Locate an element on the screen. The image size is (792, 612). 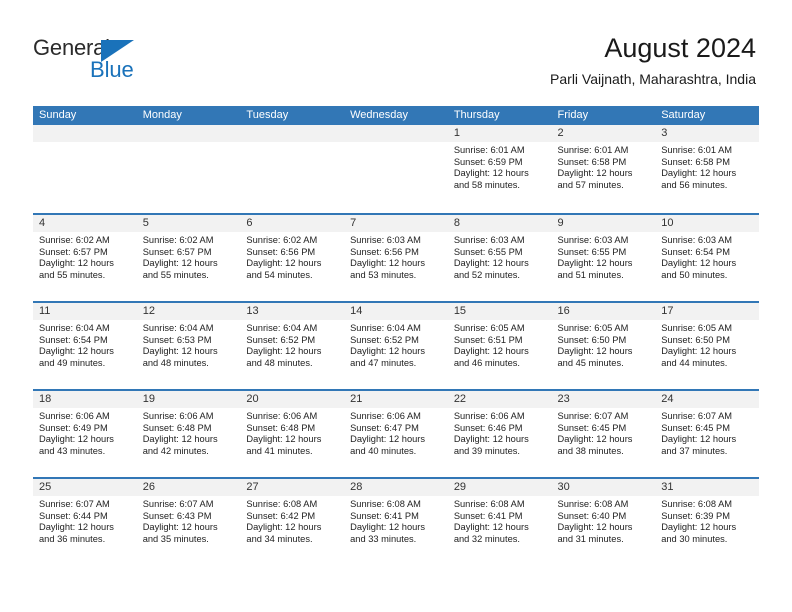
sunset-text: Sunset: 6:51 PM is located at coordinates (488, 339).